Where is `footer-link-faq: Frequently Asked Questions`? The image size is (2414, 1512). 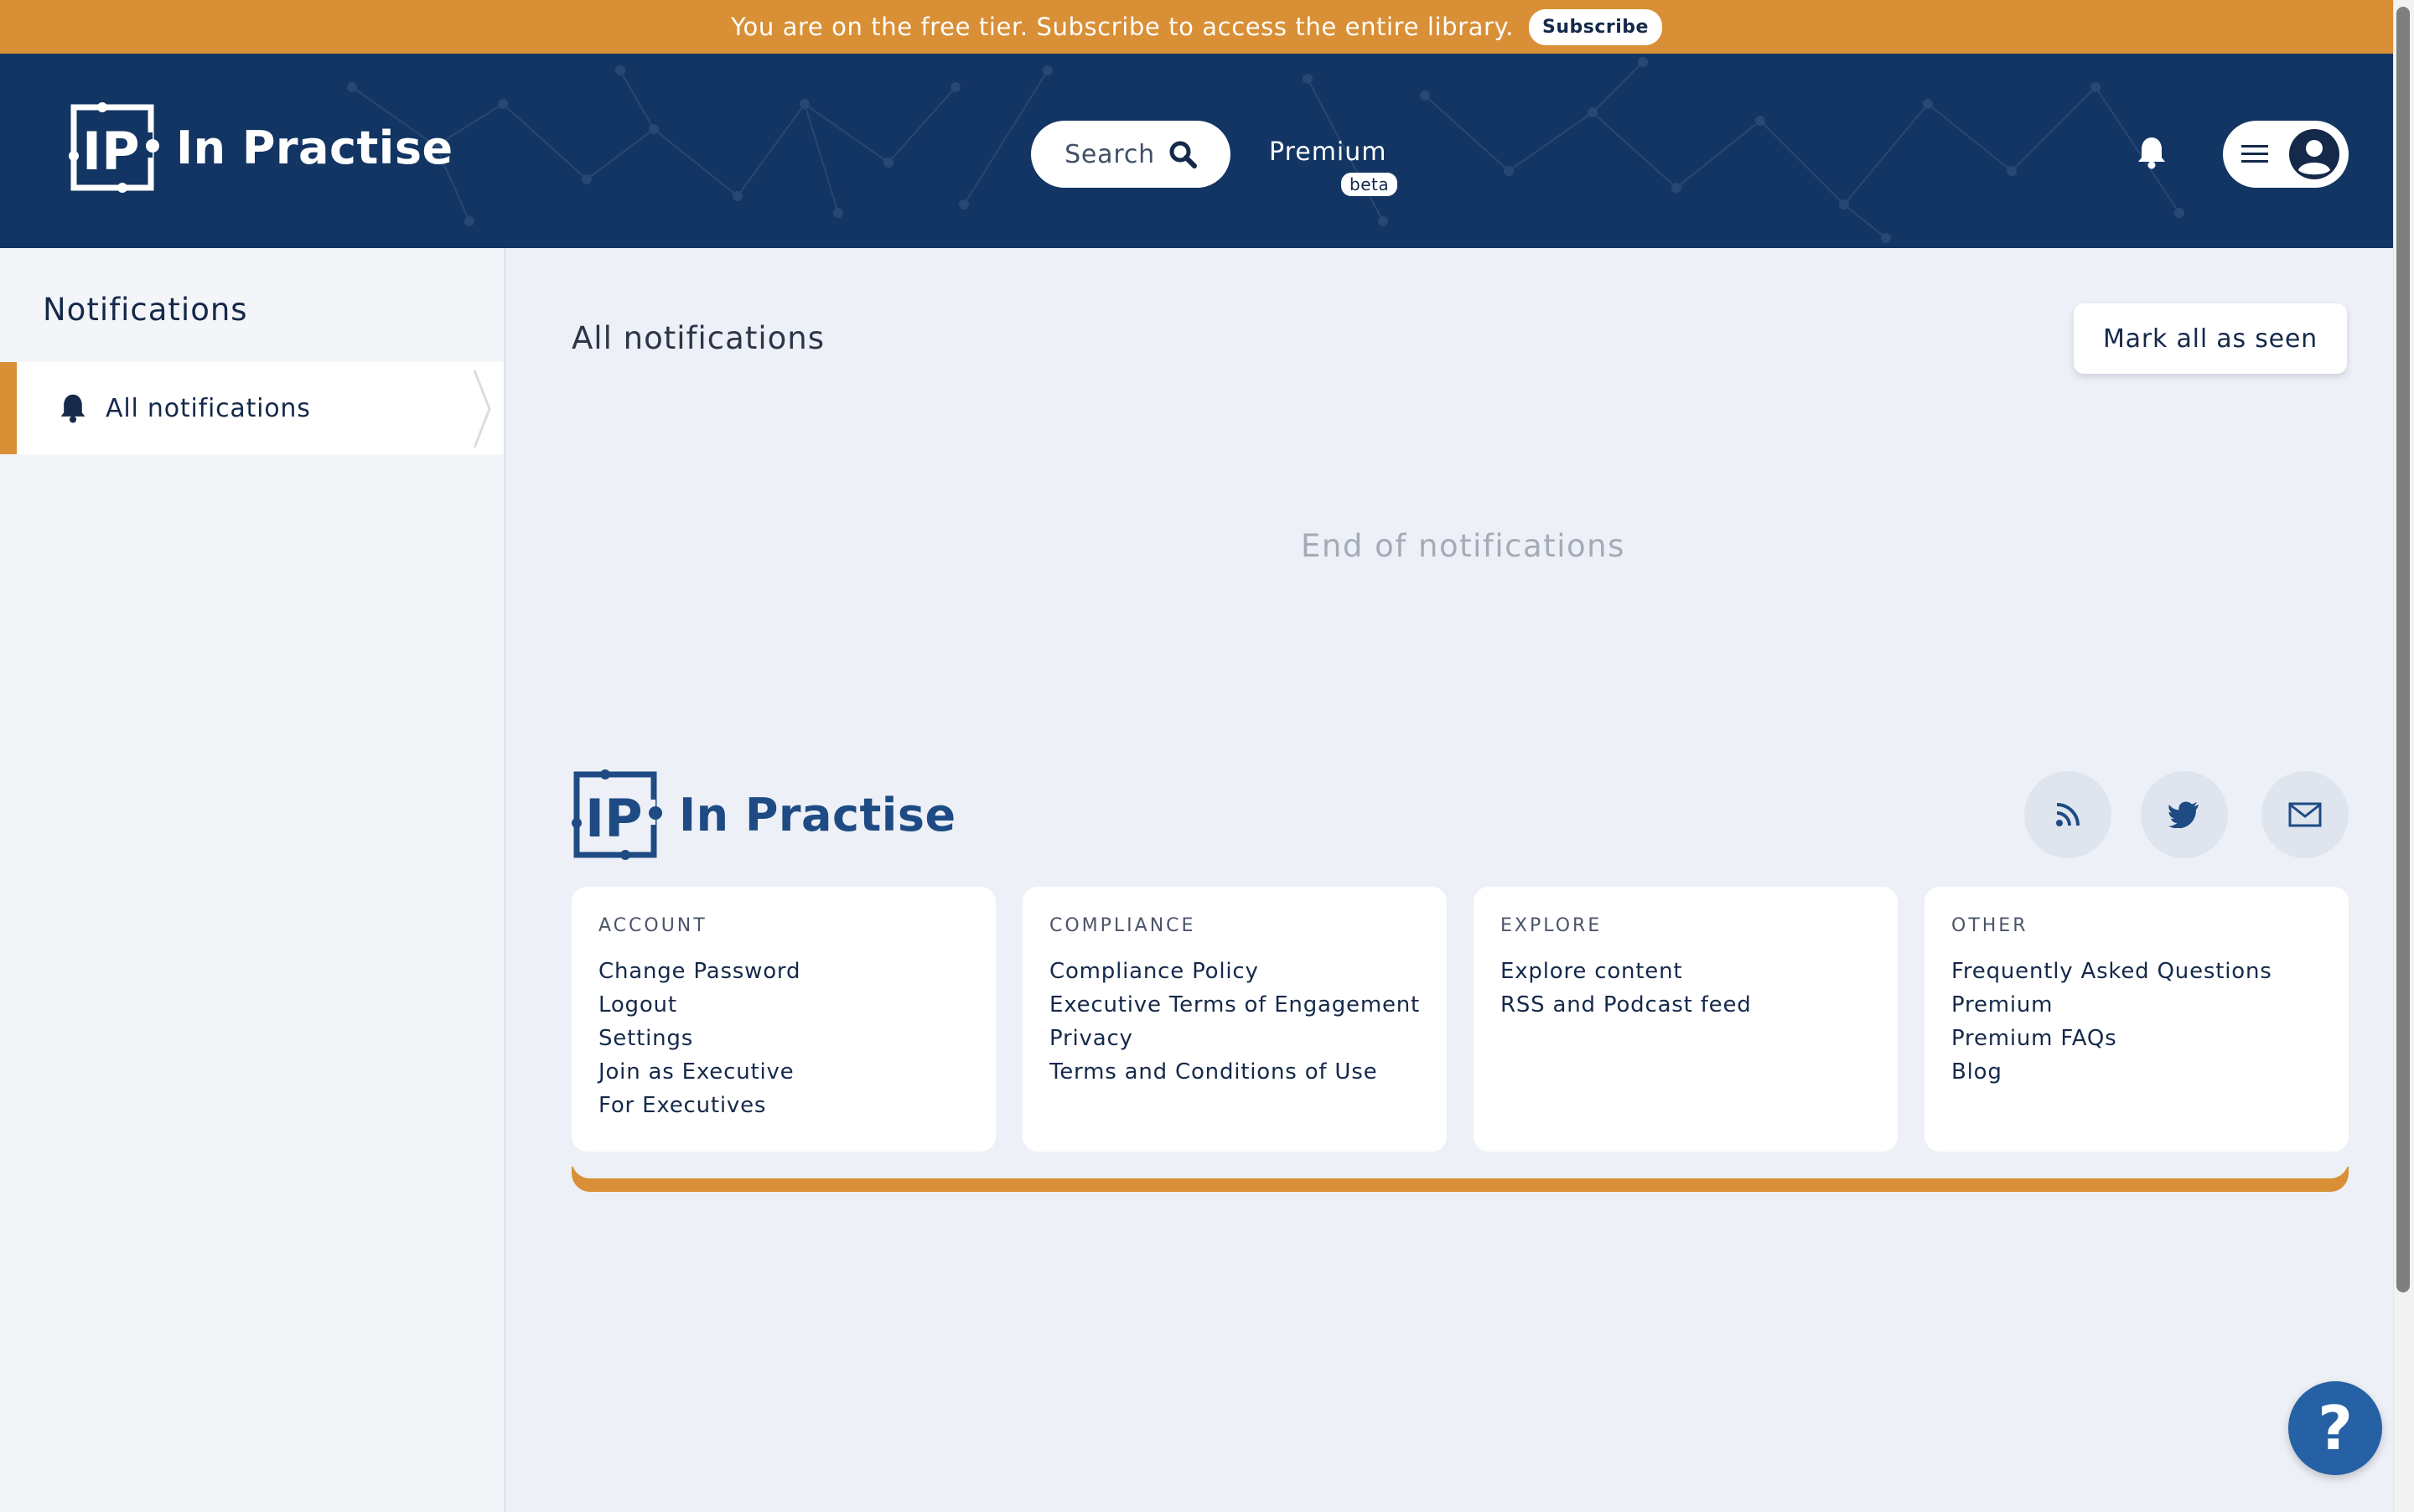 footer-link-faq: Frequently Asked Questions is located at coordinates (2150, 971).